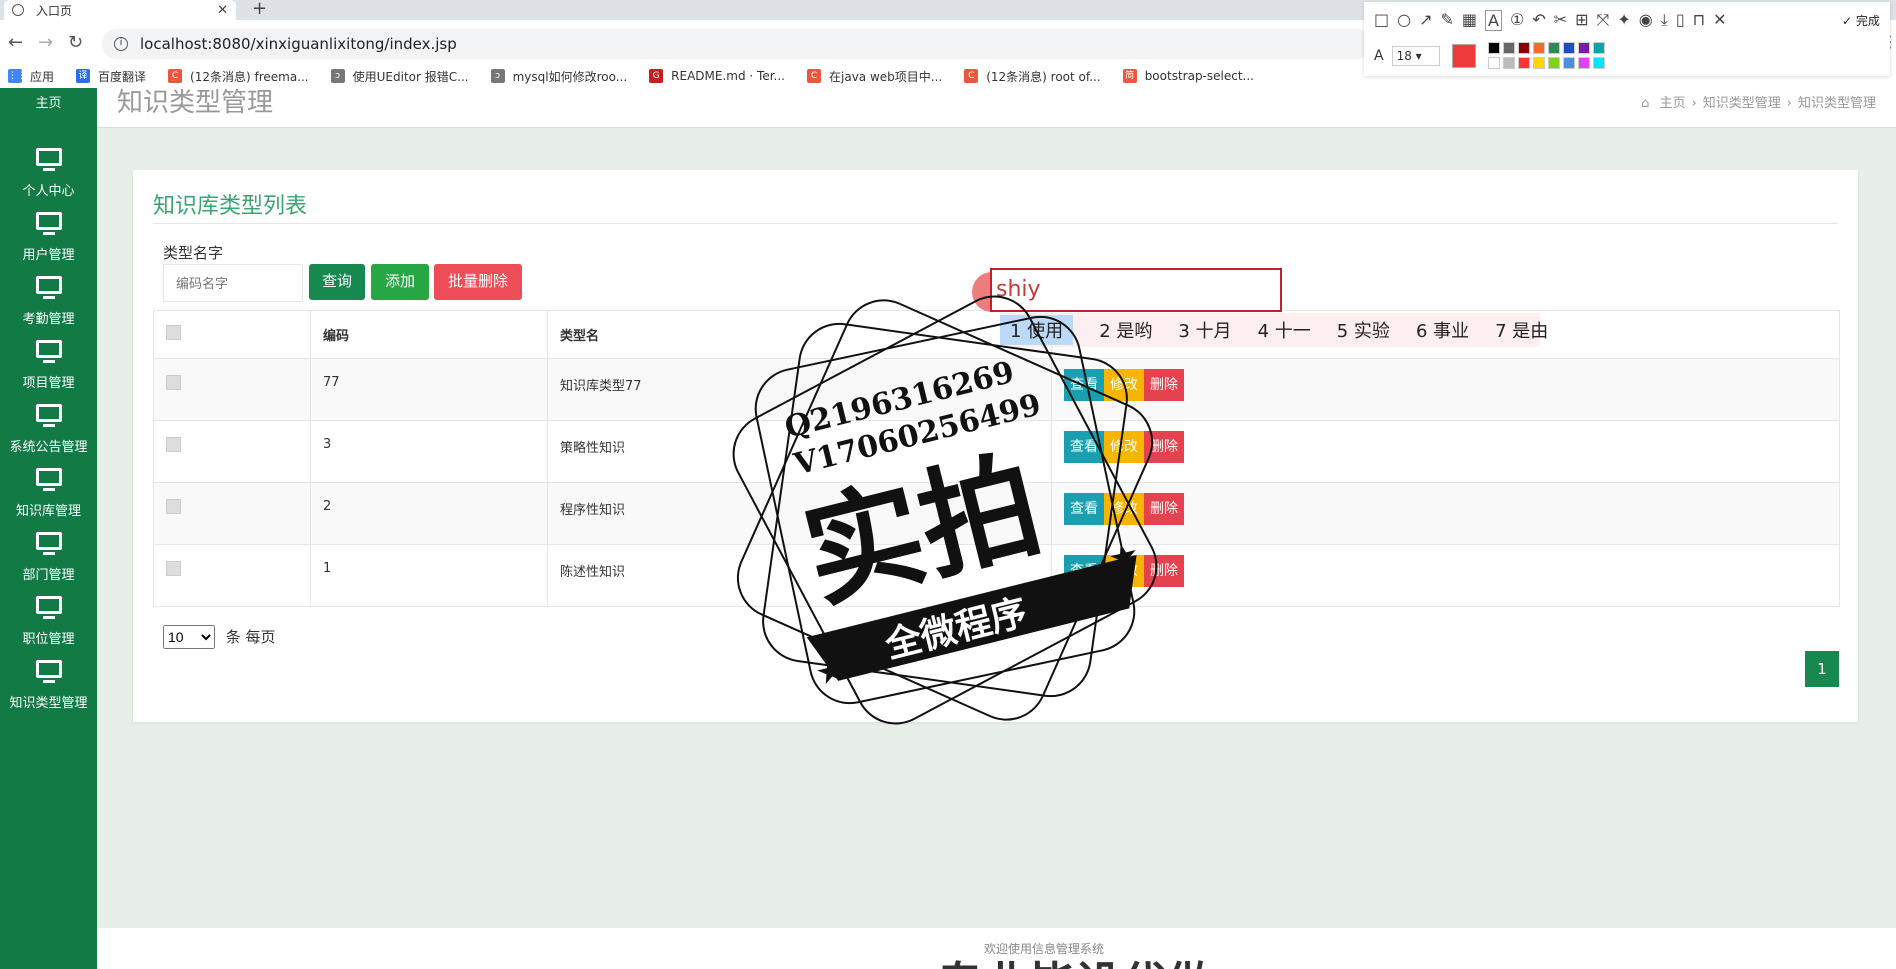  Describe the element at coordinates (1822, 669) in the screenshot. I see `pagination-current-page: 1` at that location.